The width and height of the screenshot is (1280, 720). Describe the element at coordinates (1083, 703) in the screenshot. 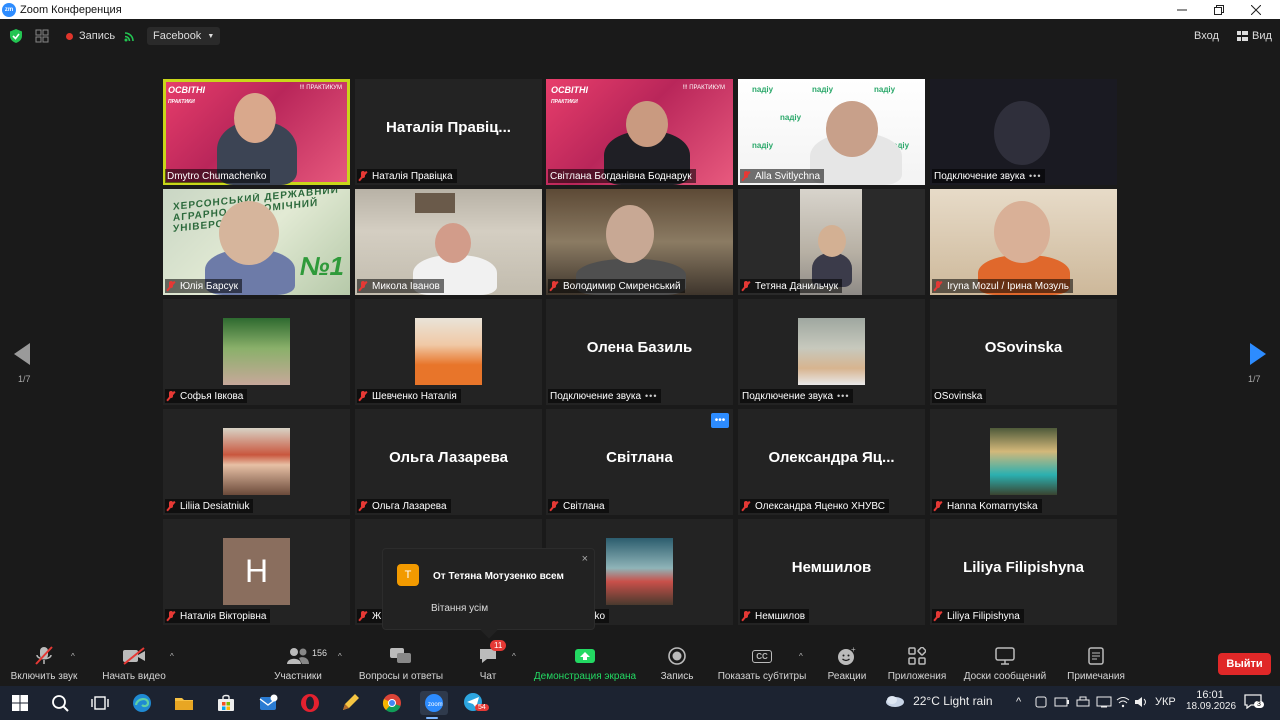

I see `printer-icon` at that location.